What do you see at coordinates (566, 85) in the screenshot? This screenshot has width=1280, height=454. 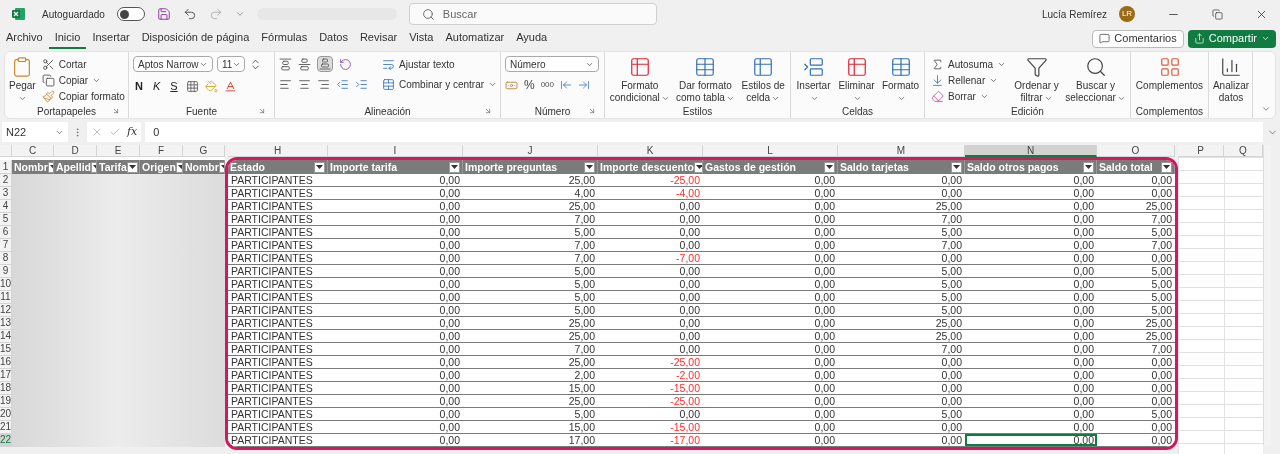 I see `decimal-increase-icon` at bounding box center [566, 85].